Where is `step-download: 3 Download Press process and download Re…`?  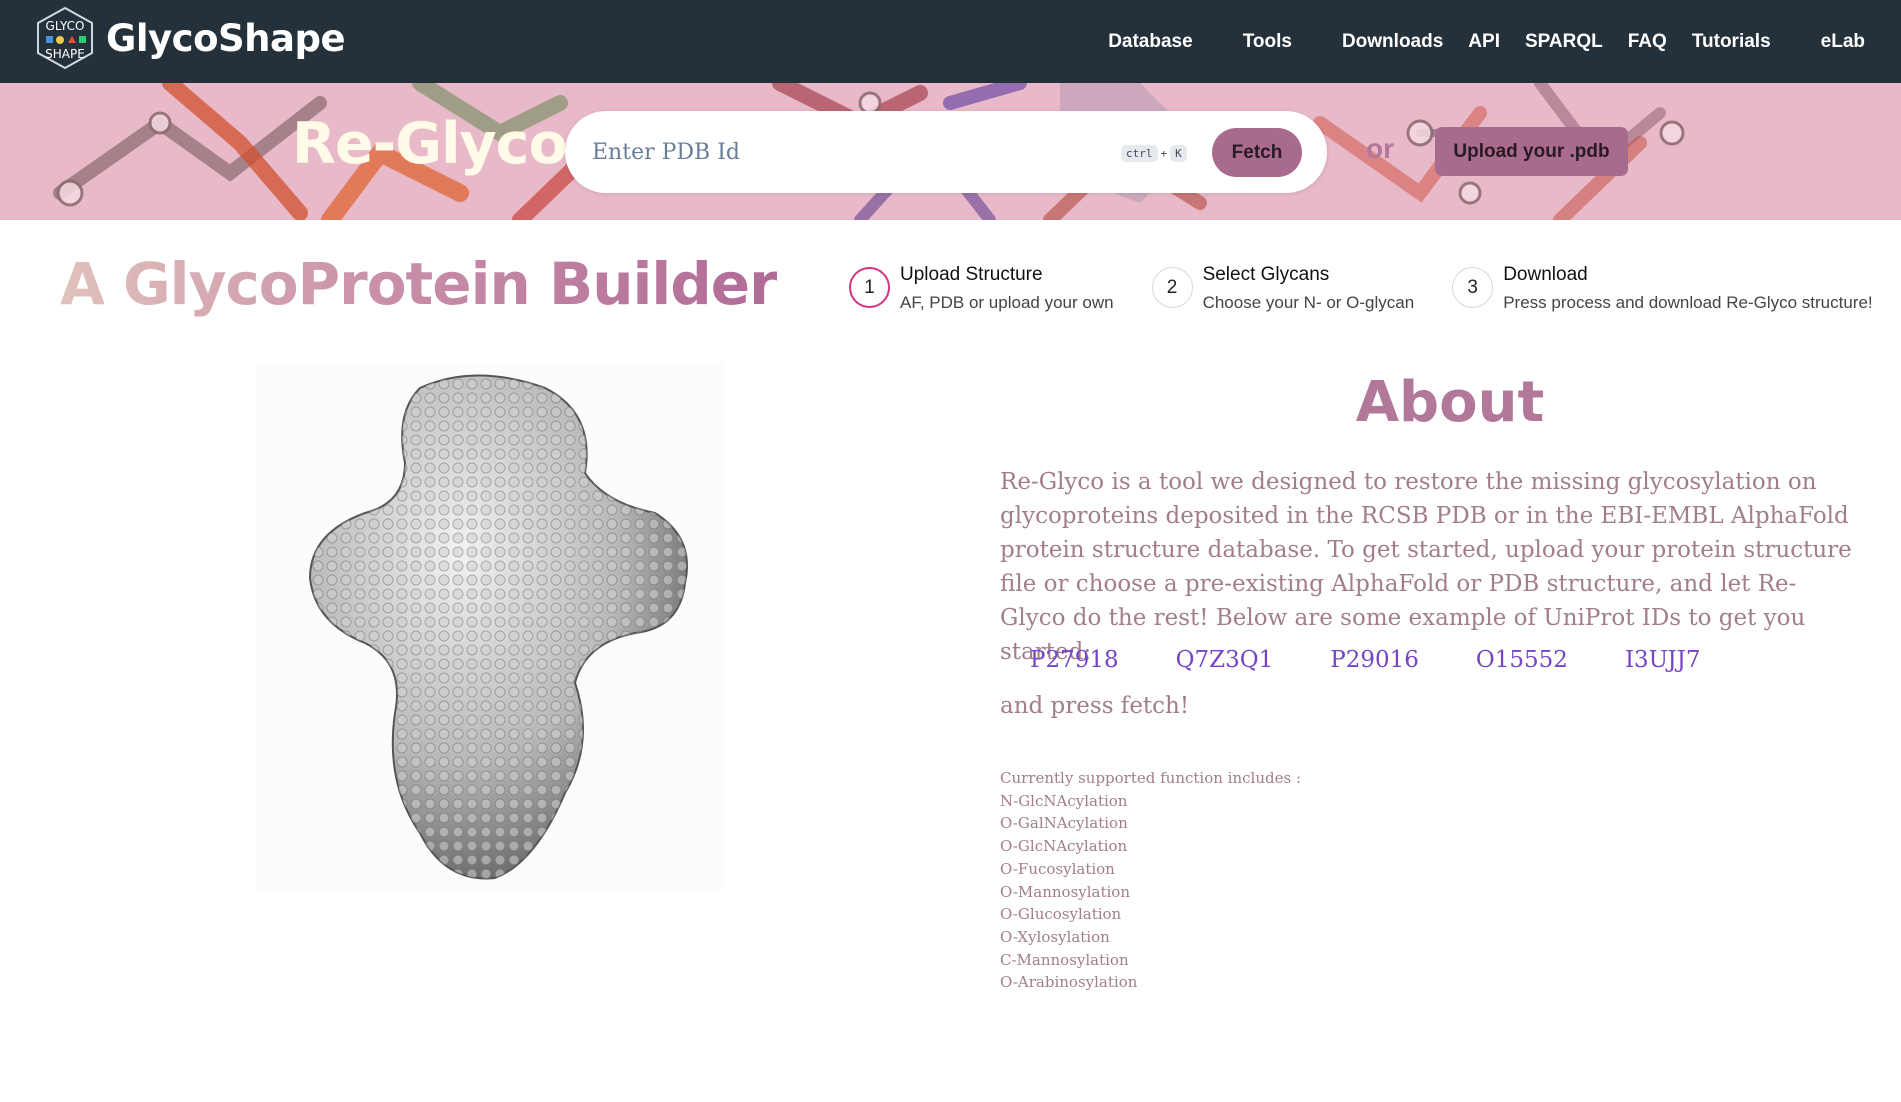
step-download: 3 Download Press process and download Re… is located at coordinates (1662, 289).